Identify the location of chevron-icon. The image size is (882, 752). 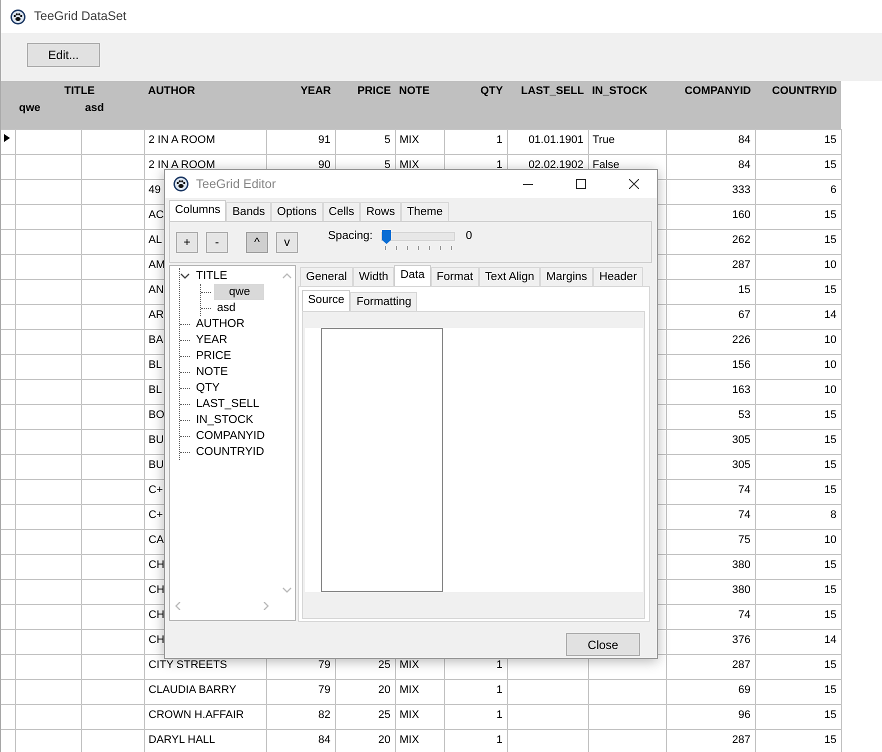
(185, 276).